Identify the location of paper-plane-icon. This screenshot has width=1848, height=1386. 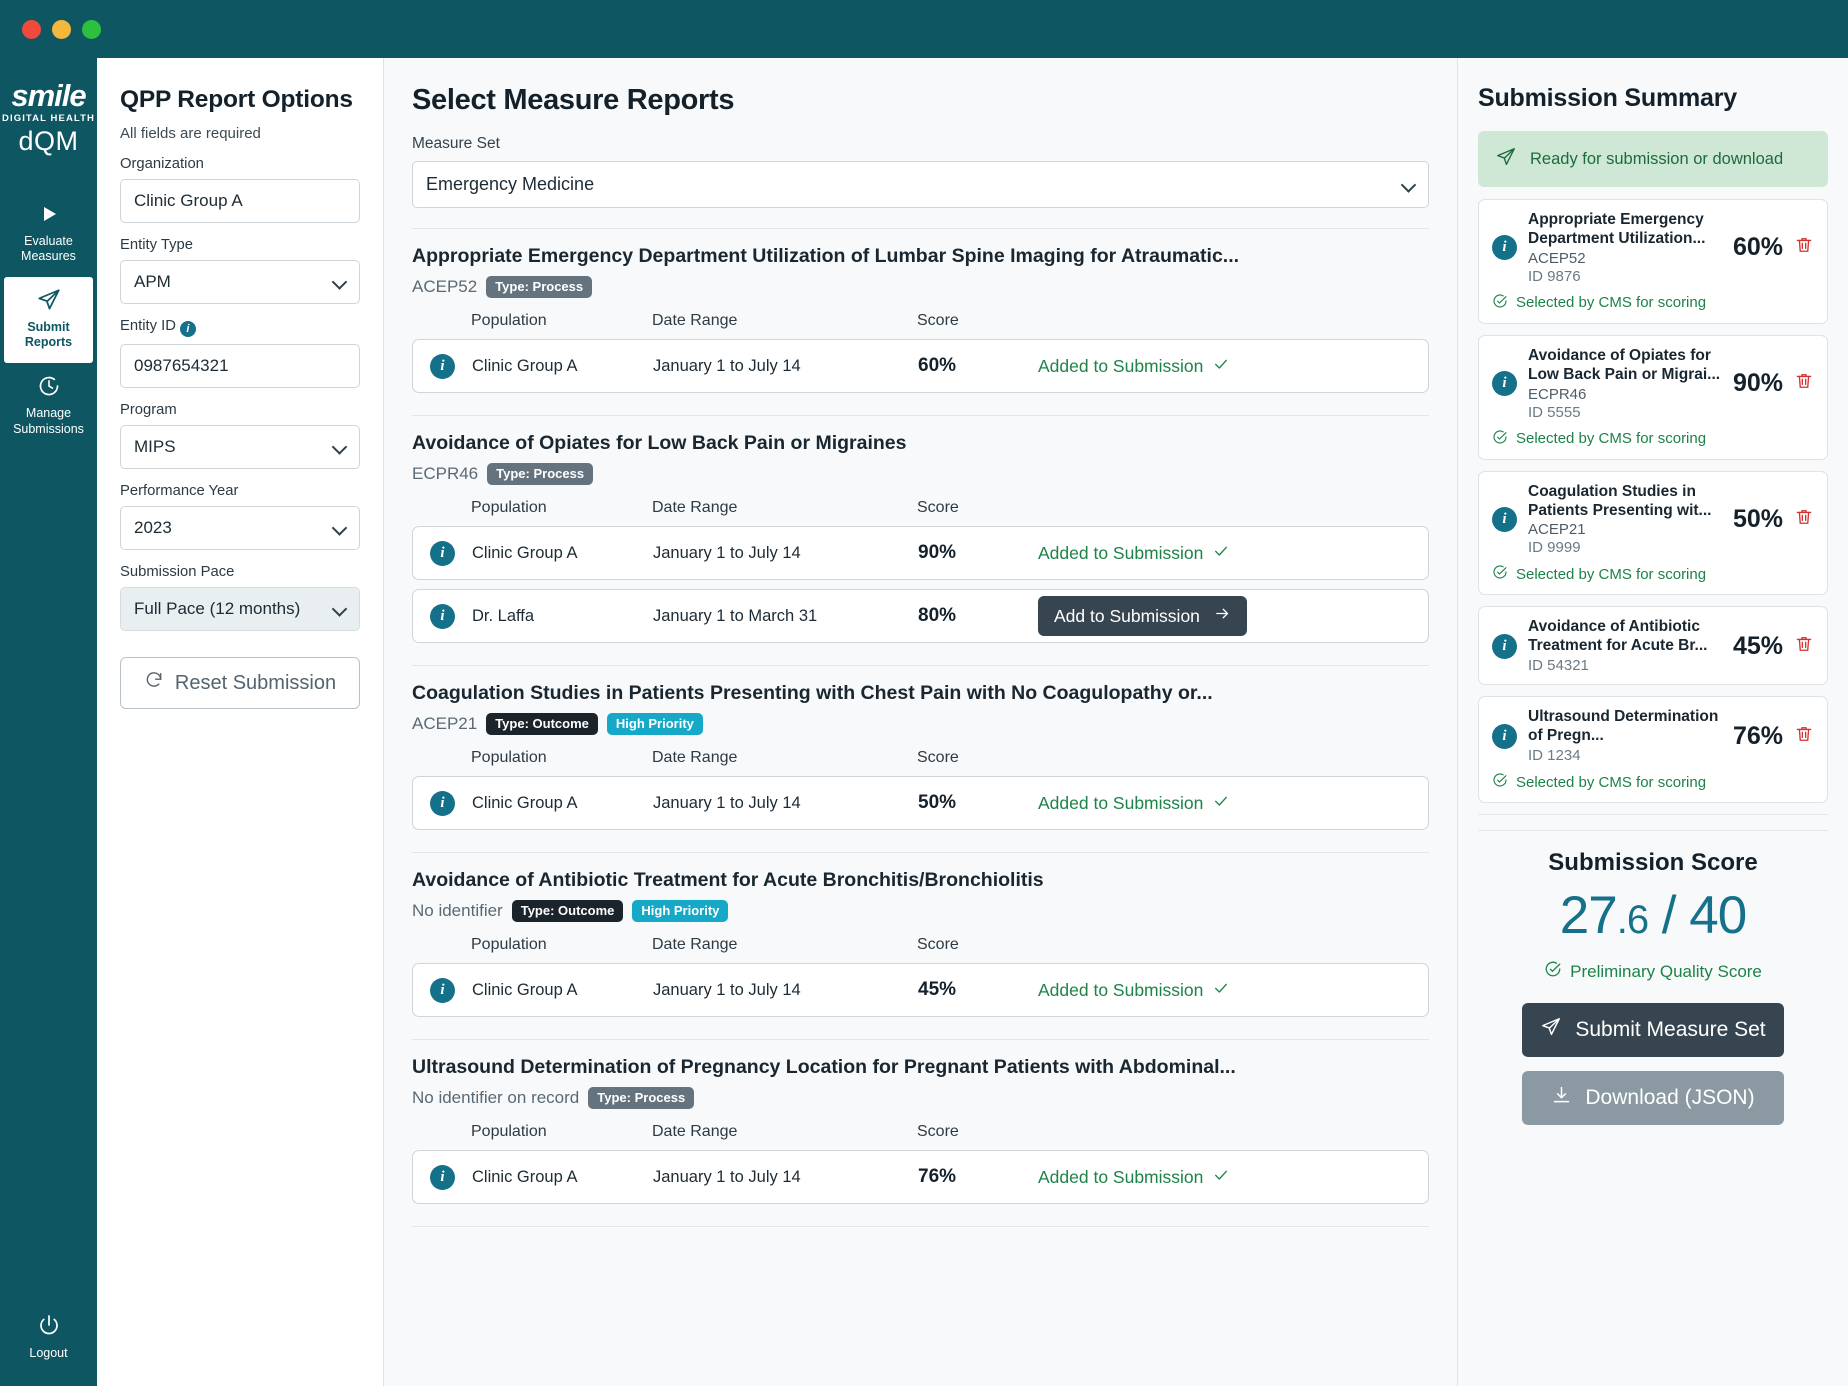
(49, 300).